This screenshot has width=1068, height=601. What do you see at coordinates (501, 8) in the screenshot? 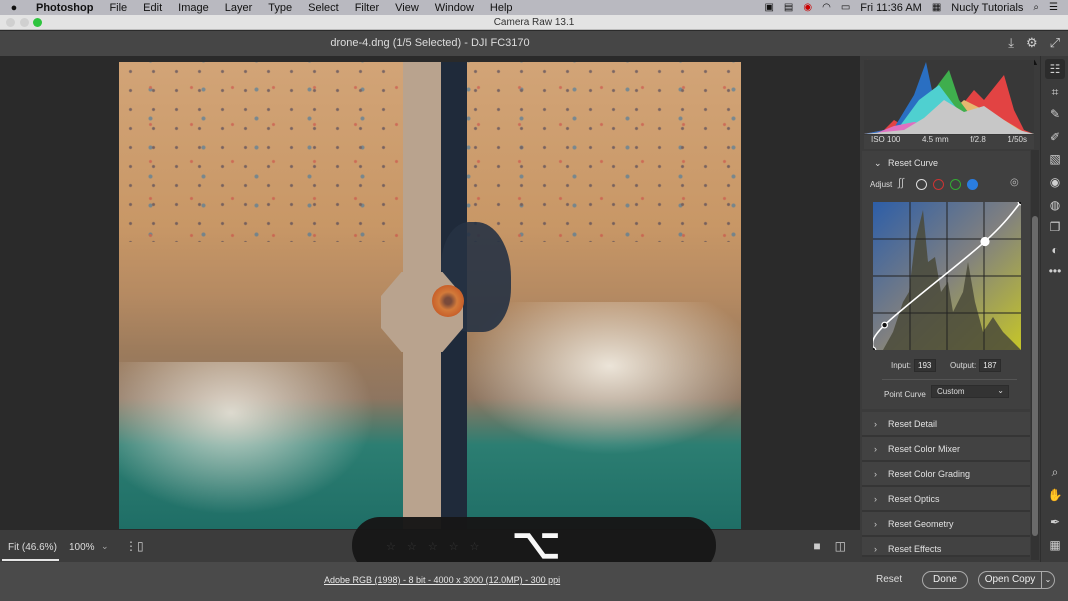
I see `menu-help: Help` at bounding box center [501, 8].